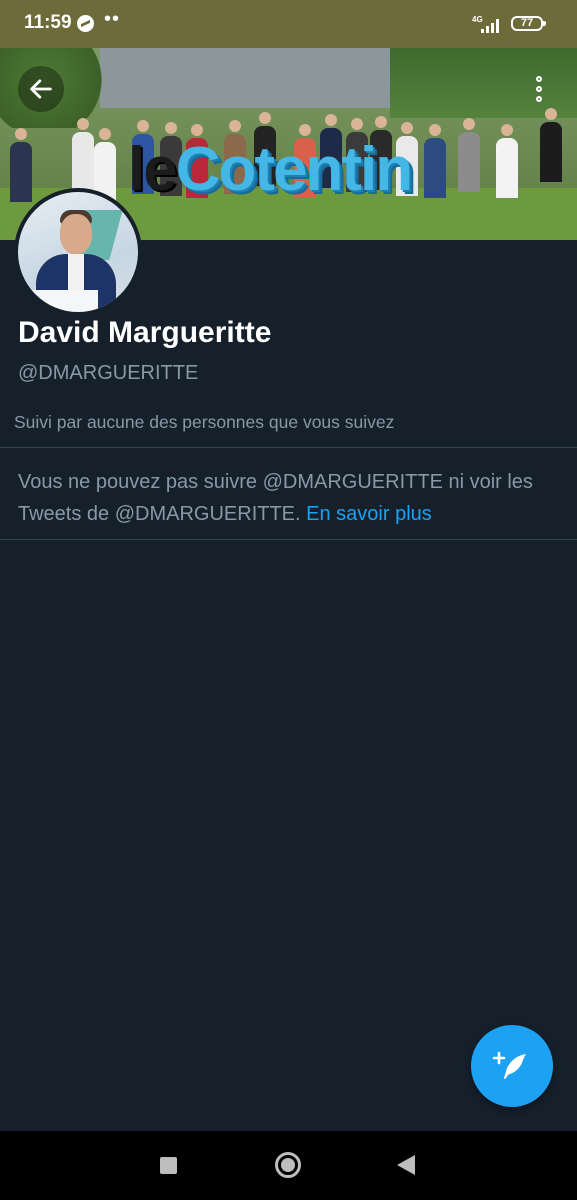 This screenshot has width=577, height=1200. I want to click on banner-sign: leCotentin, so click(270, 169).